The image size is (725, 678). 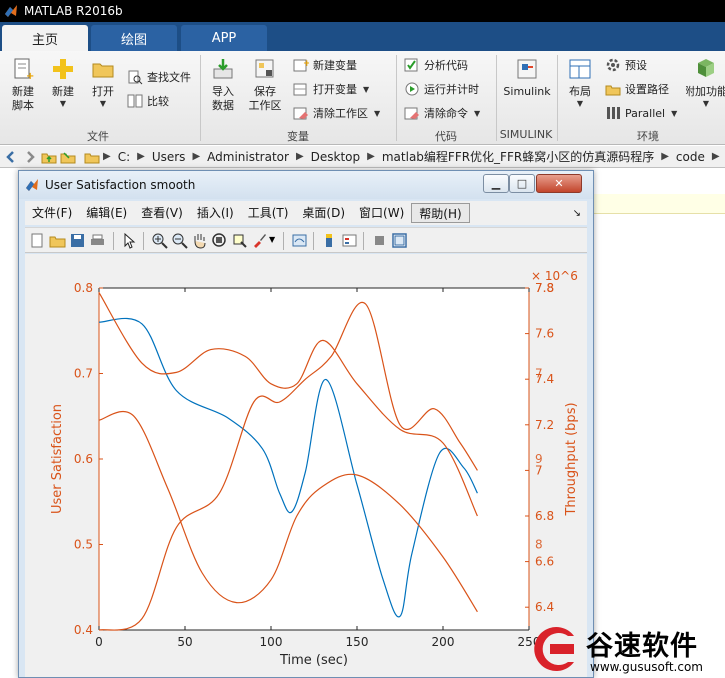 I want to click on browse-folder-icon, so click(x=68, y=157).